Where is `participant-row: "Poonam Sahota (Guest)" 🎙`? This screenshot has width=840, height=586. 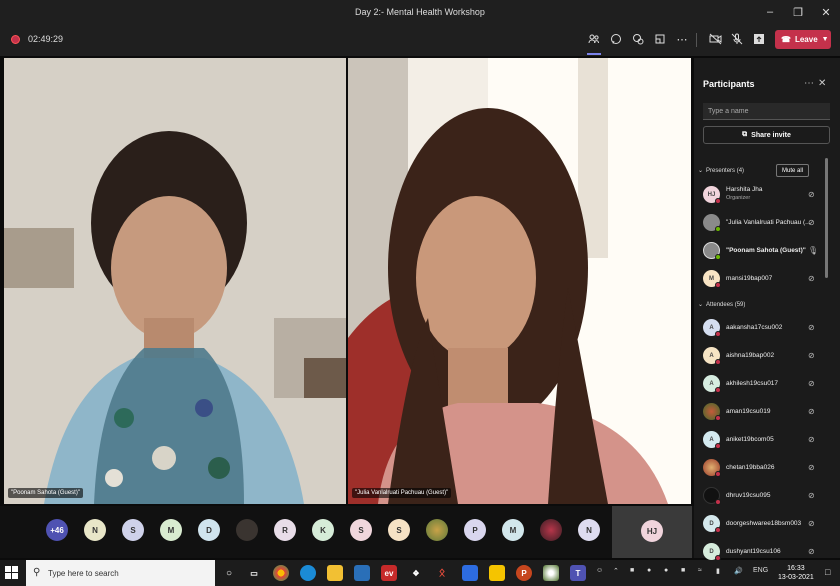 participant-row: "Poonam Sahota (Guest)" 🎙 is located at coordinates (759, 251).